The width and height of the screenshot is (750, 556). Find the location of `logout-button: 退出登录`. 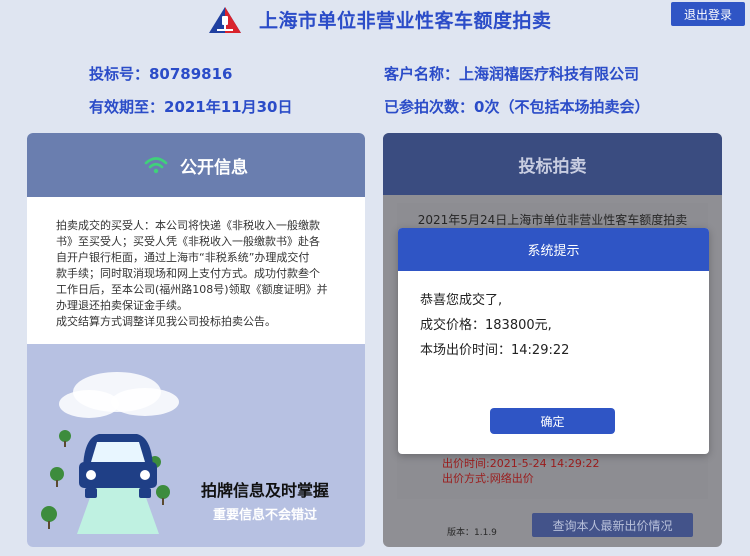

logout-button: 退出登录 is located at coordinates (708, 14).